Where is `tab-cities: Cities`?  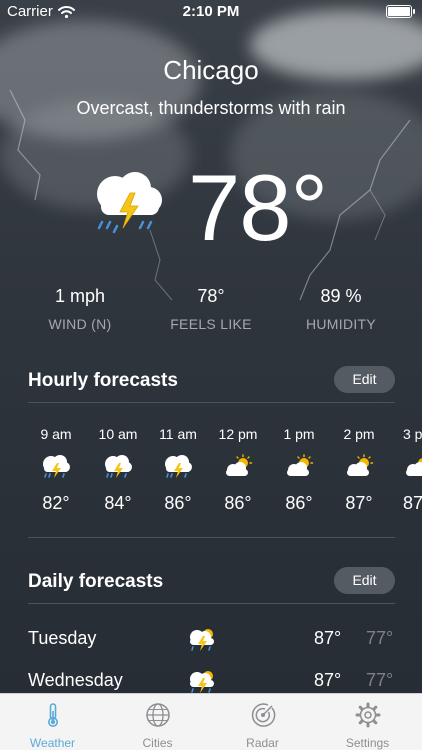 tab-cities: Cities is located at coordinates (157, 722).